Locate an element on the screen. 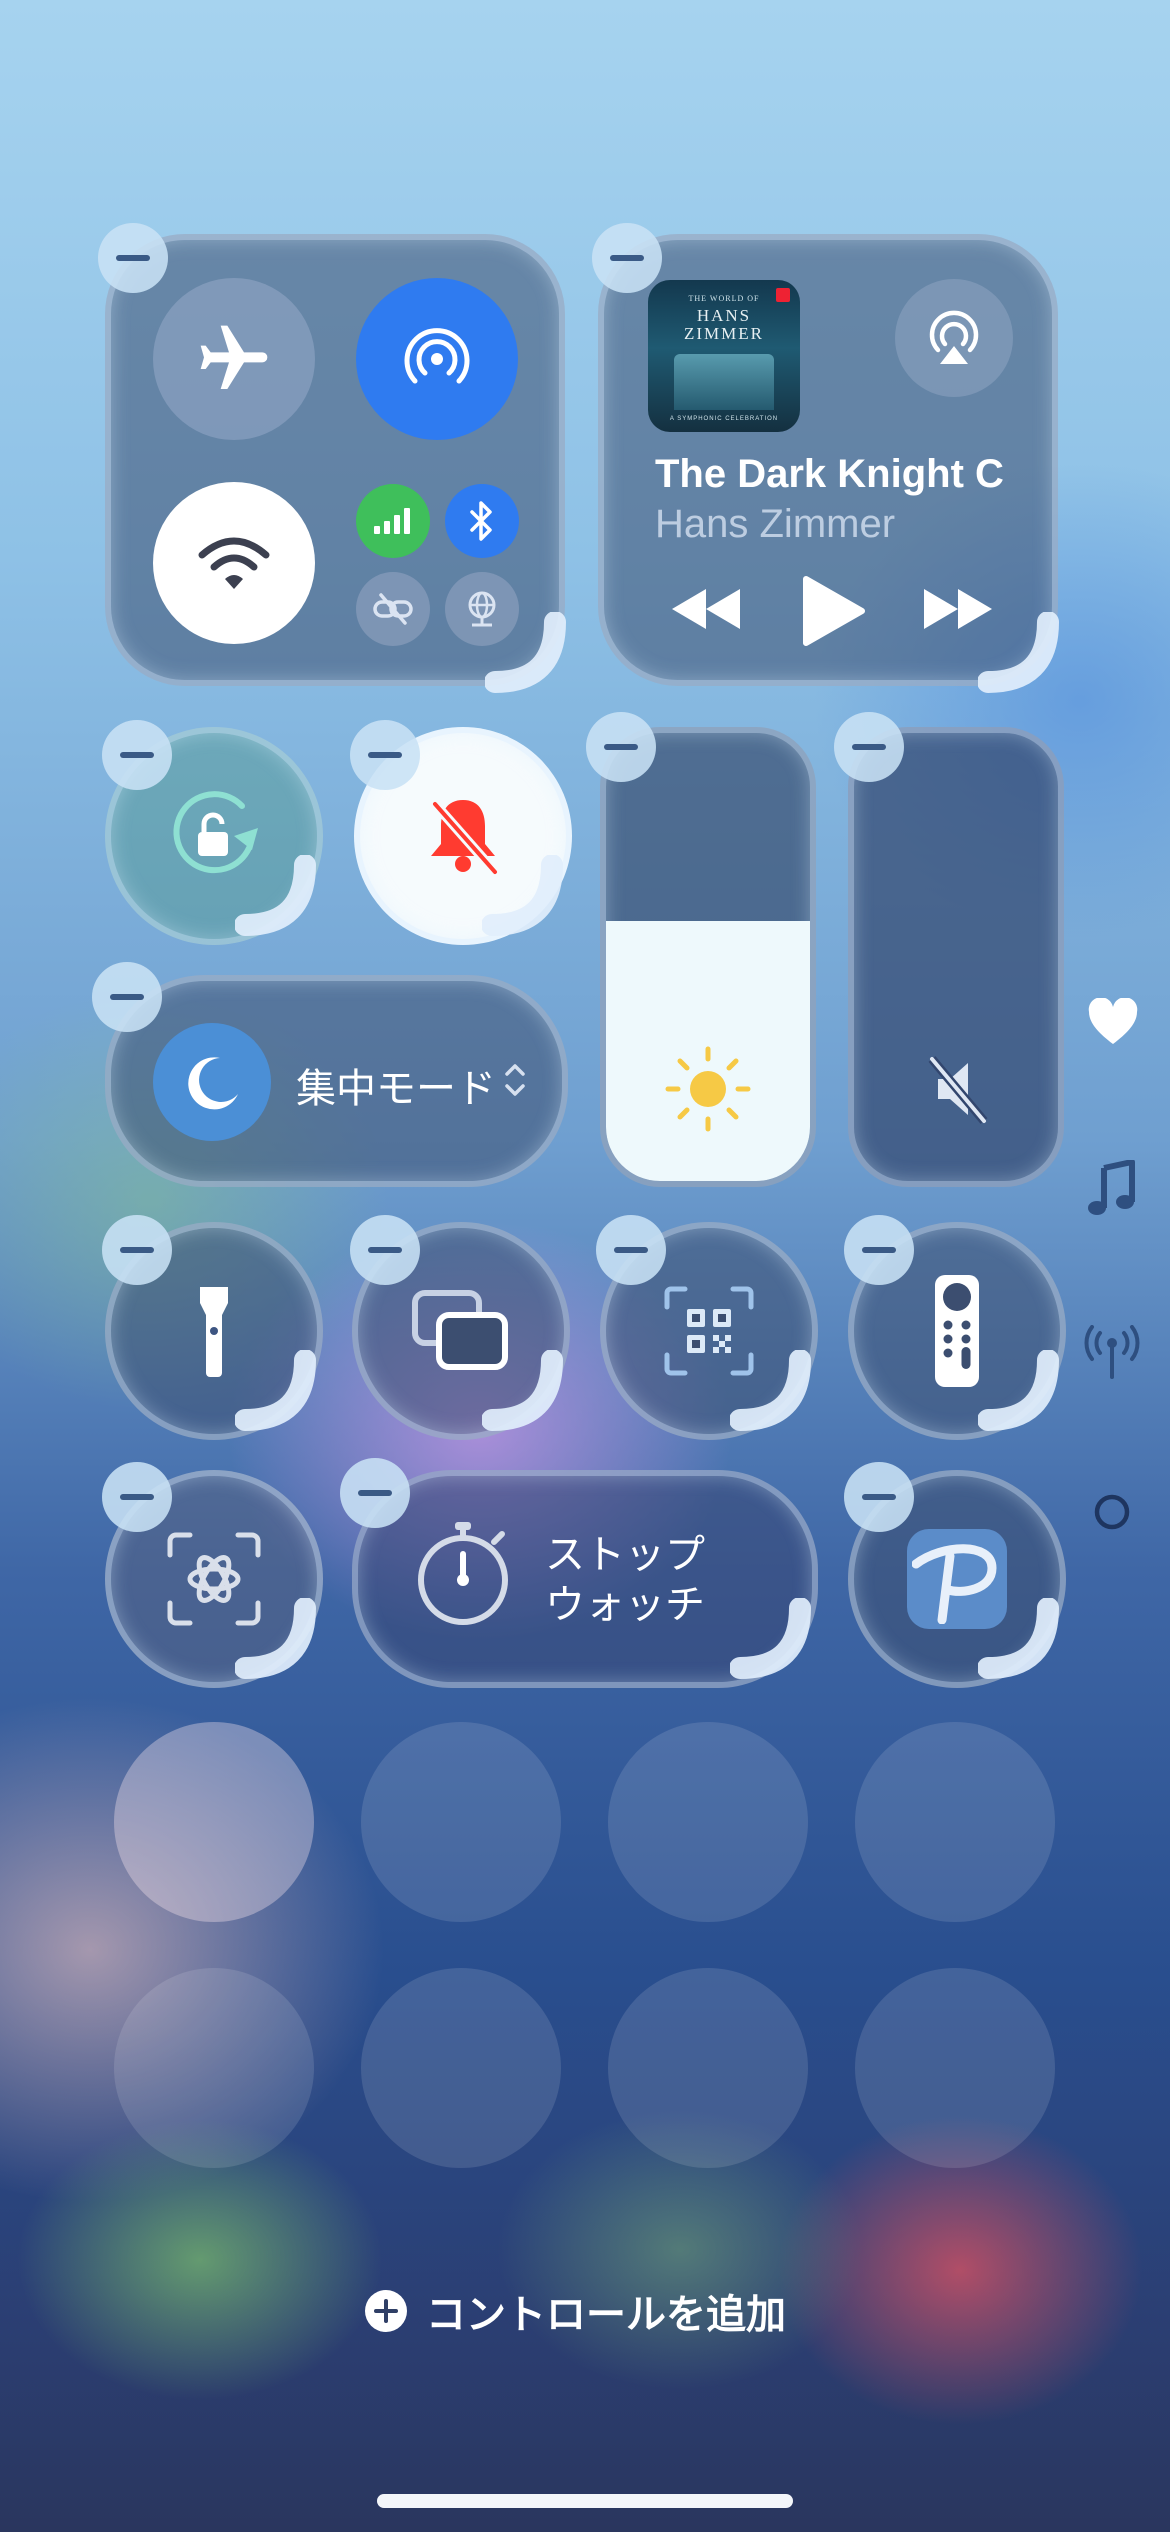  remove-stopwatch-button is located at coordinates (375, 1493).